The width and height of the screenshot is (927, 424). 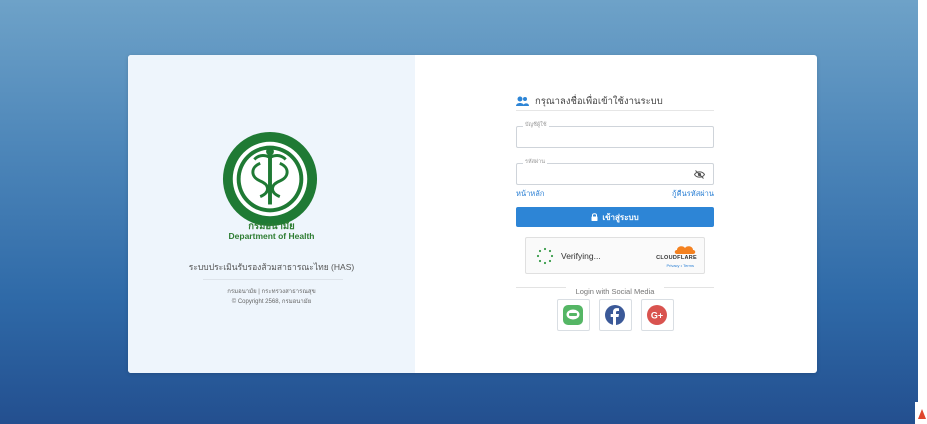 What do you see at coordinates (530, 194) in the screenshot?
I see `home-link: หน้าหลัก` at bounding box center [530, 194].